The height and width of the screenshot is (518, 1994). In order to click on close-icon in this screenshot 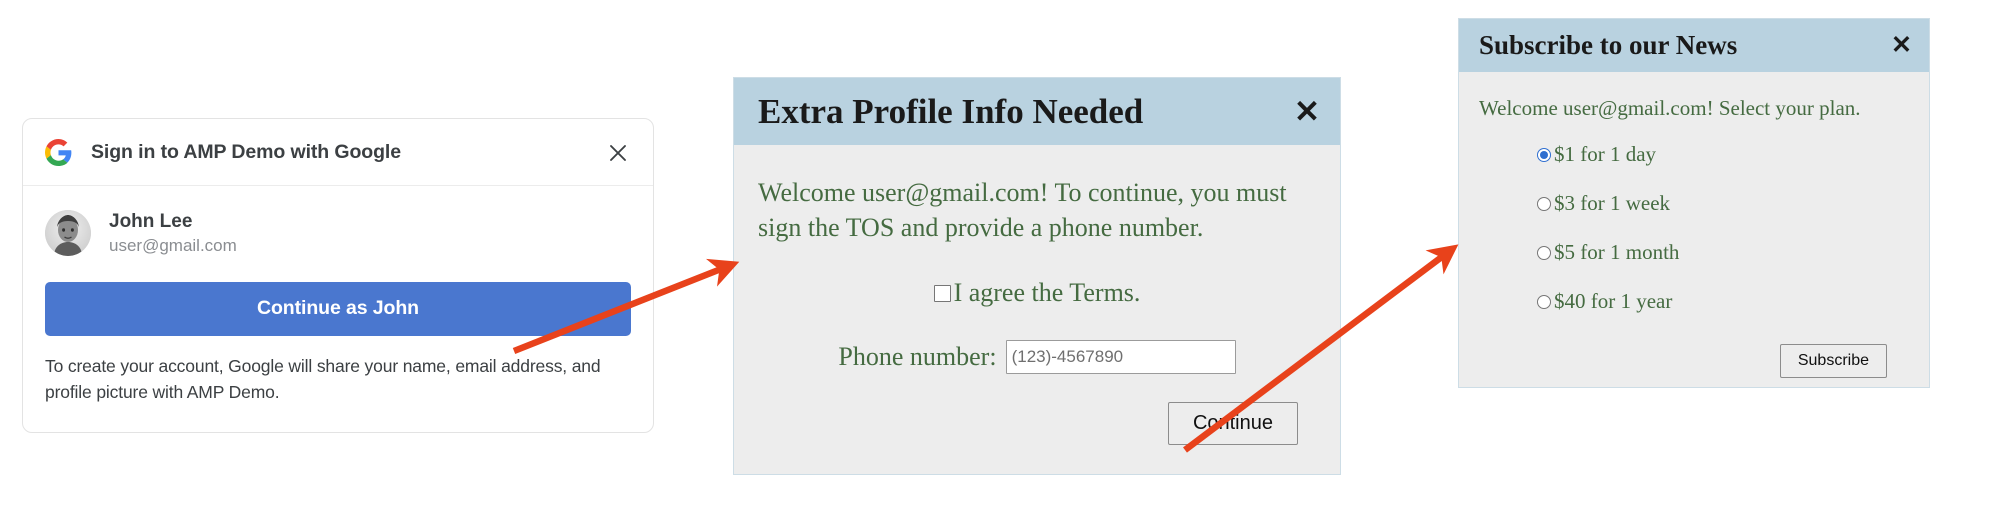, I will do `click(618, 153)`.